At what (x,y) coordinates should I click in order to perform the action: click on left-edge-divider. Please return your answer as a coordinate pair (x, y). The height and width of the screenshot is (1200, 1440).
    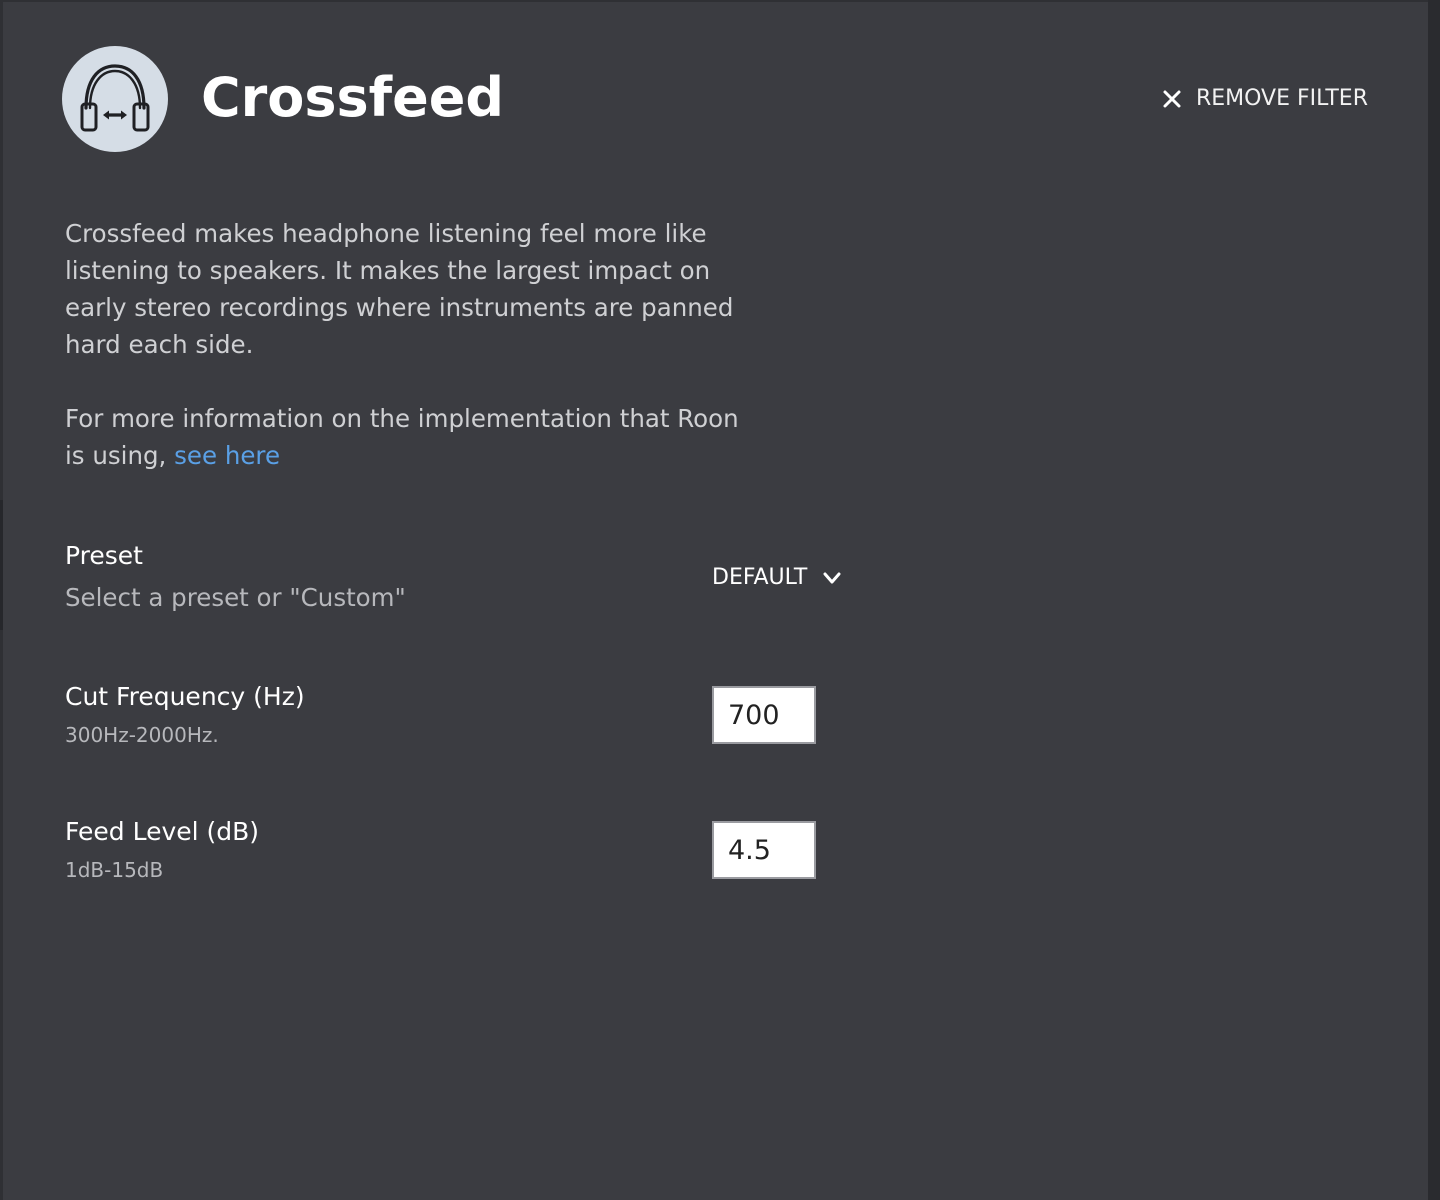
    Looking at the image, I should click on (1, 565).